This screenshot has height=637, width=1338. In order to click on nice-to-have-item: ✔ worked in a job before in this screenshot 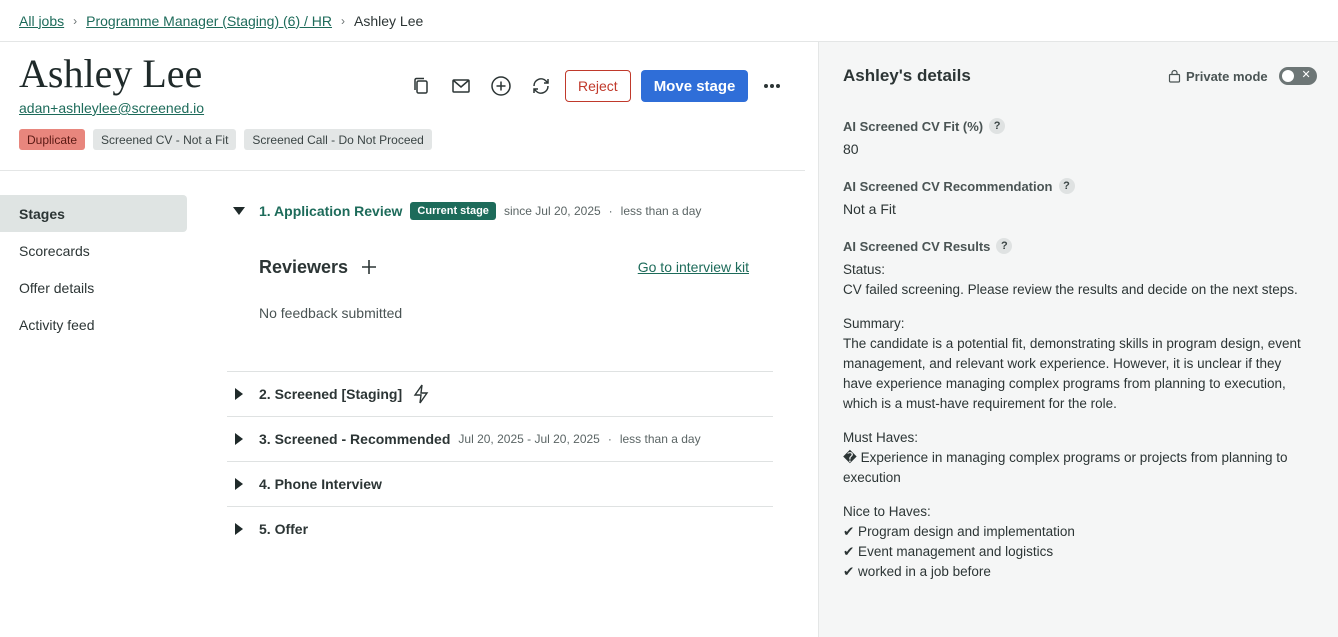, I will do `click(917, 571)`.